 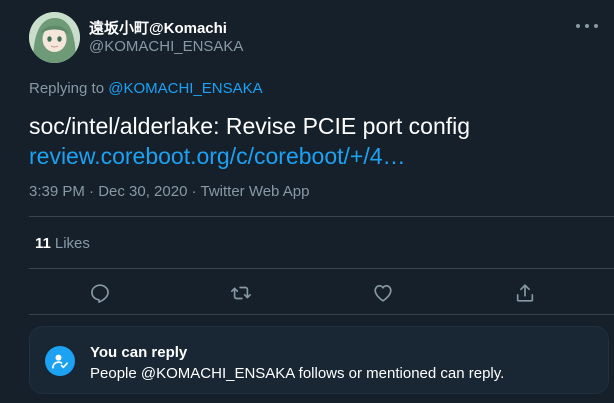 What do you see at coordinates (158, 27) in the screenshot?
I see `author-display-name: 遠坂小町@Komachi` at bounding box center [158, 27].